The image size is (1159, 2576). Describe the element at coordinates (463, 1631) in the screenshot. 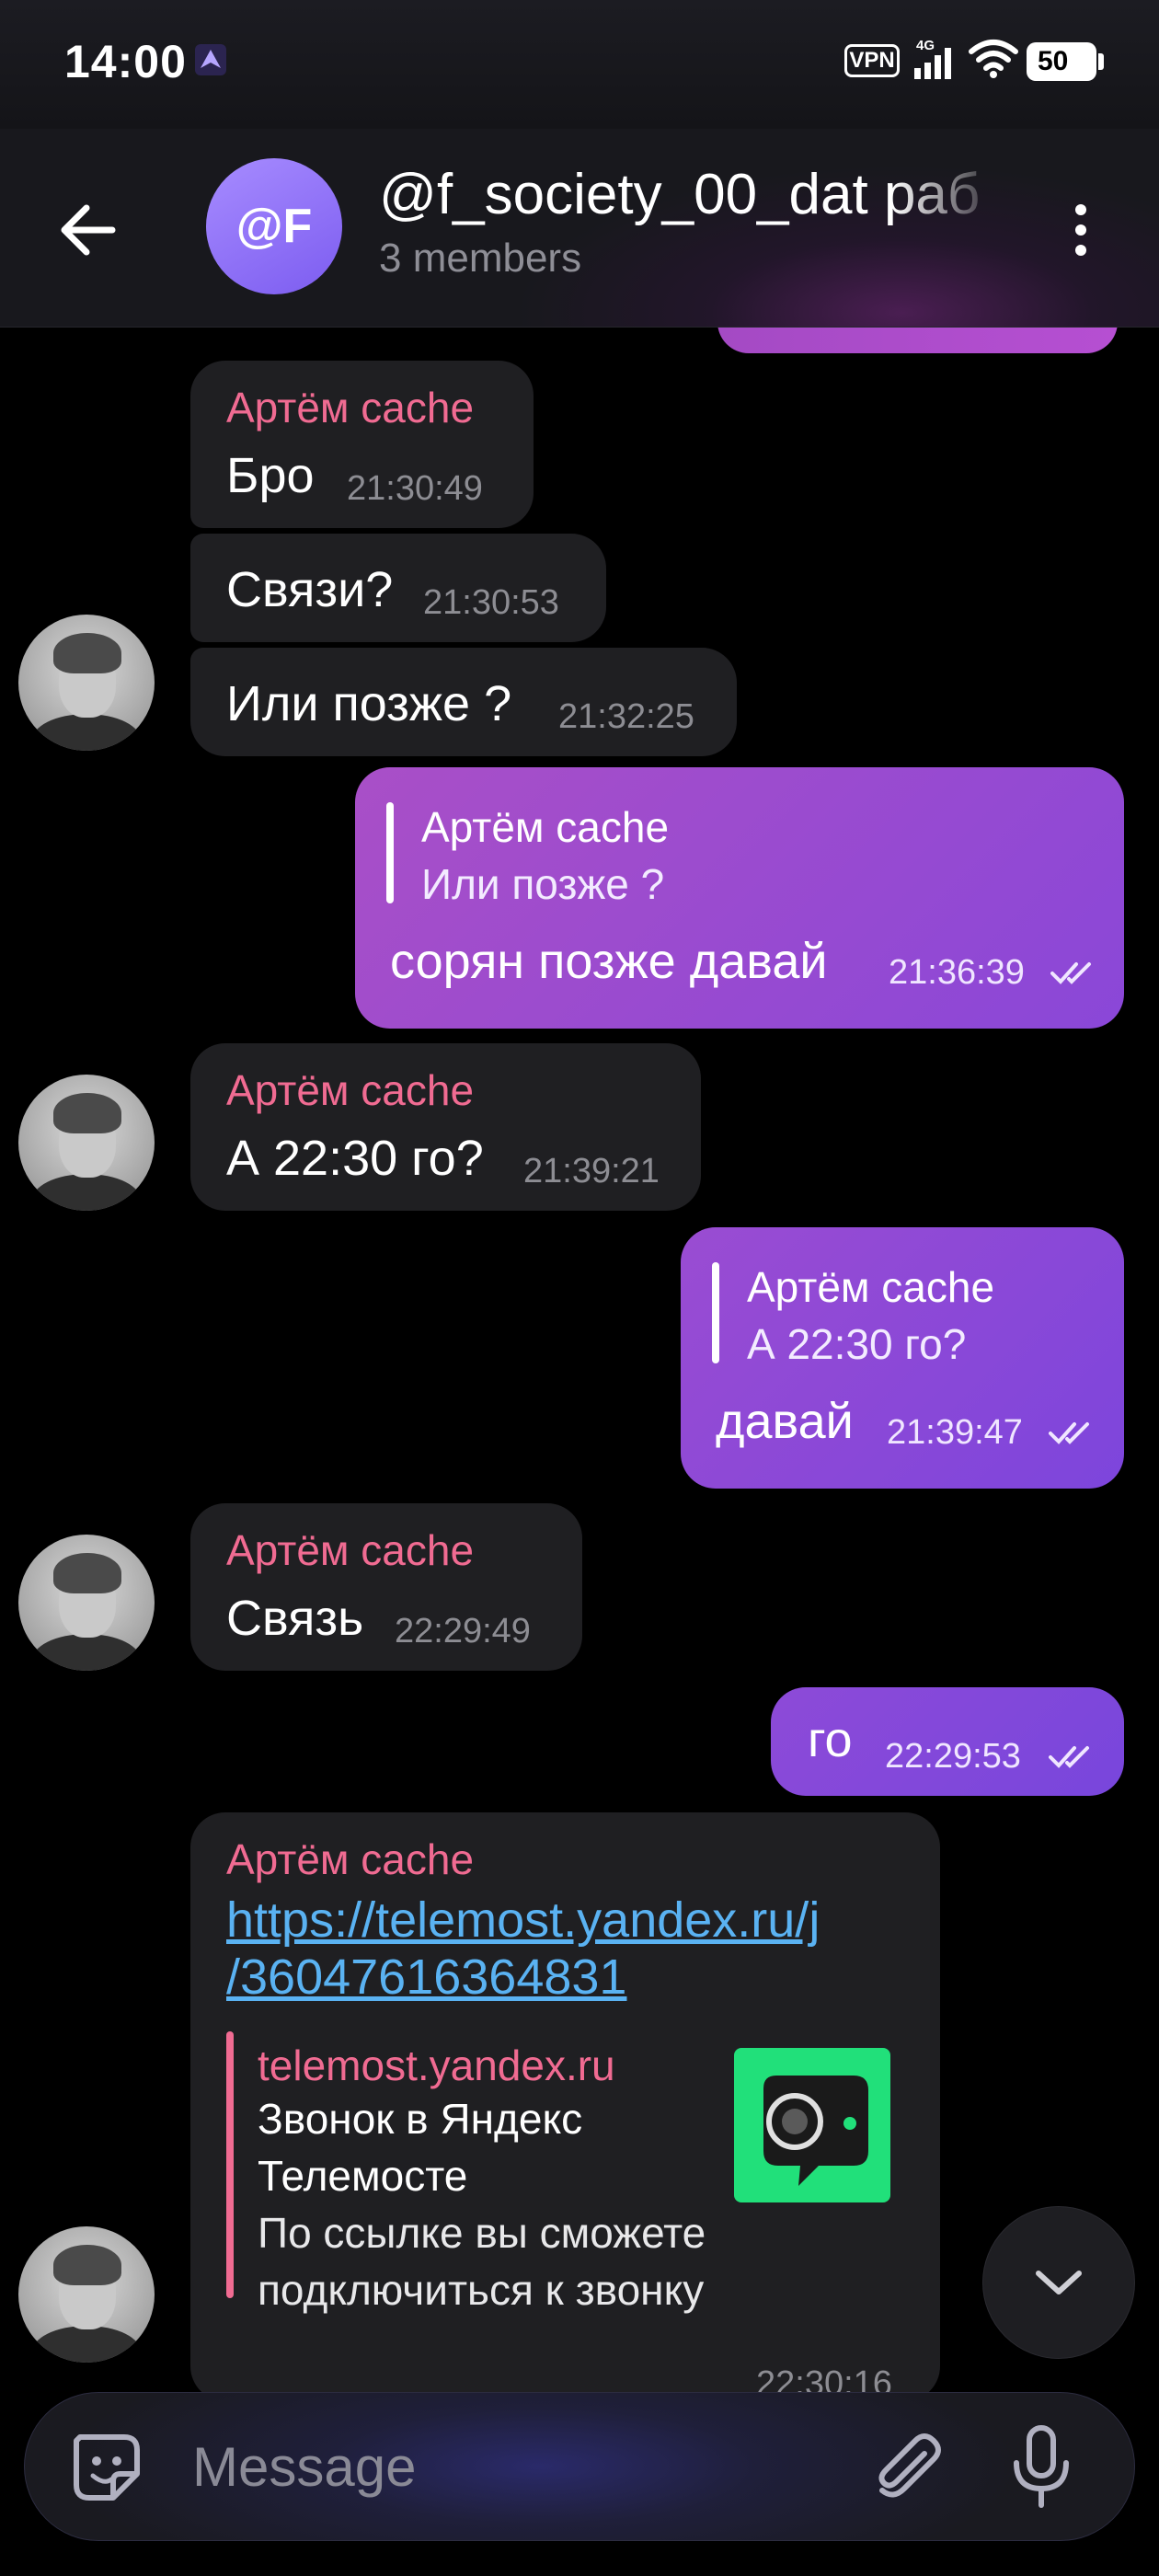

I see `message-time: 22:29:49` at that location.